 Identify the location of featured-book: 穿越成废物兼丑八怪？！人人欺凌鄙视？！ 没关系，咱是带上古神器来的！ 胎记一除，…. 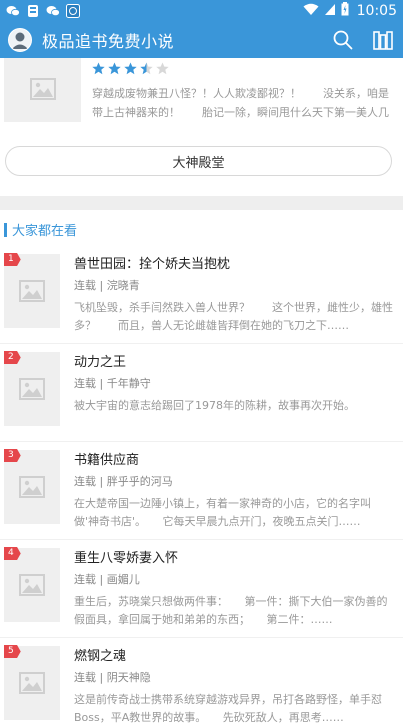
(201, 93).